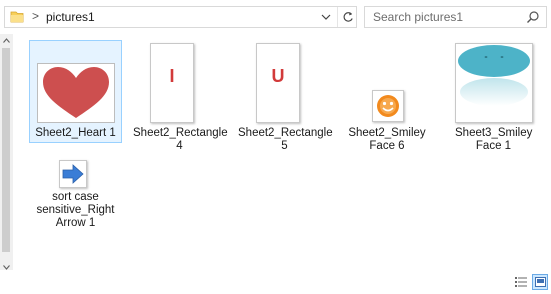  Describe the element at coordinates (285, 139) in the screenshot. I see `file-name-label: Sheet2_Rectangle 5` at that location.